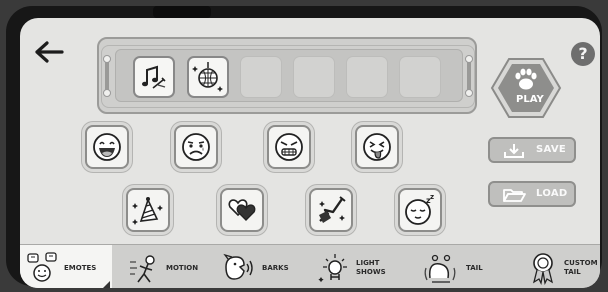 The image size is (608, 292). I want to click on tab-light-shows: LIGHT SHOWS, so click(356, 266).